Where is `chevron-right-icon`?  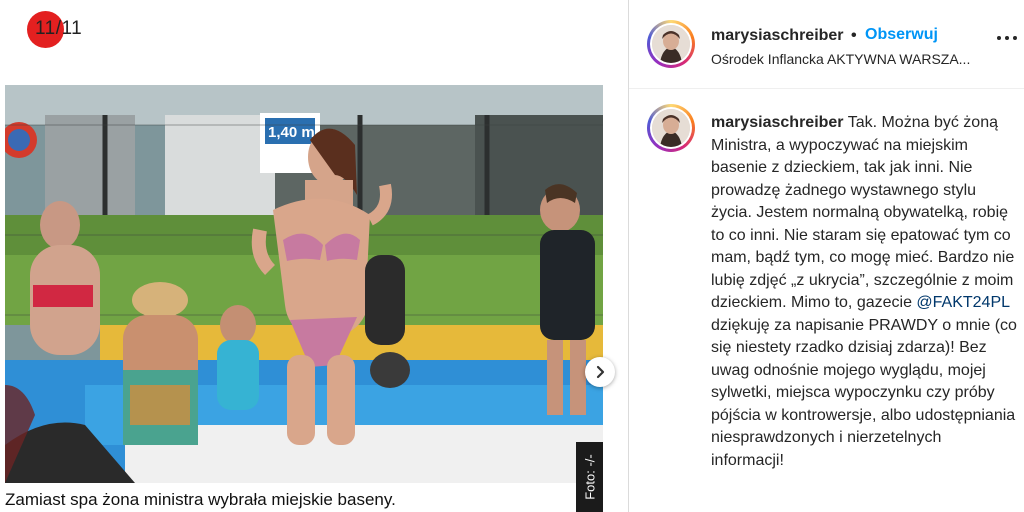
chevron-right-icon is located at coordinates (600, 372).